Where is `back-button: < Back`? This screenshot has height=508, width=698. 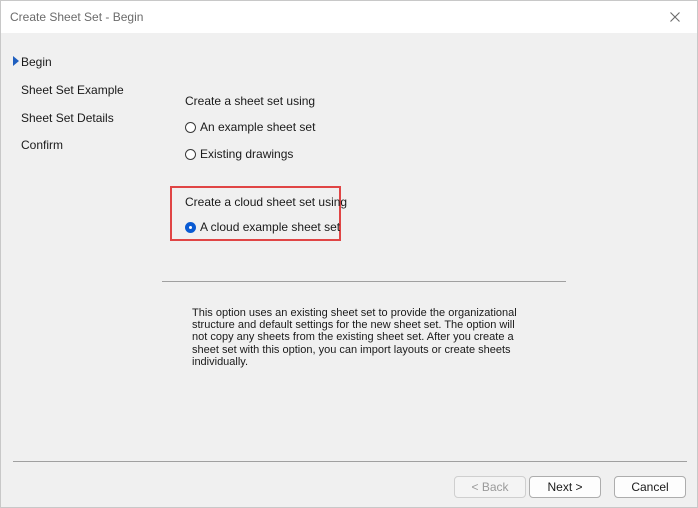
back-button: < Back is located at coordinates (490, 487).